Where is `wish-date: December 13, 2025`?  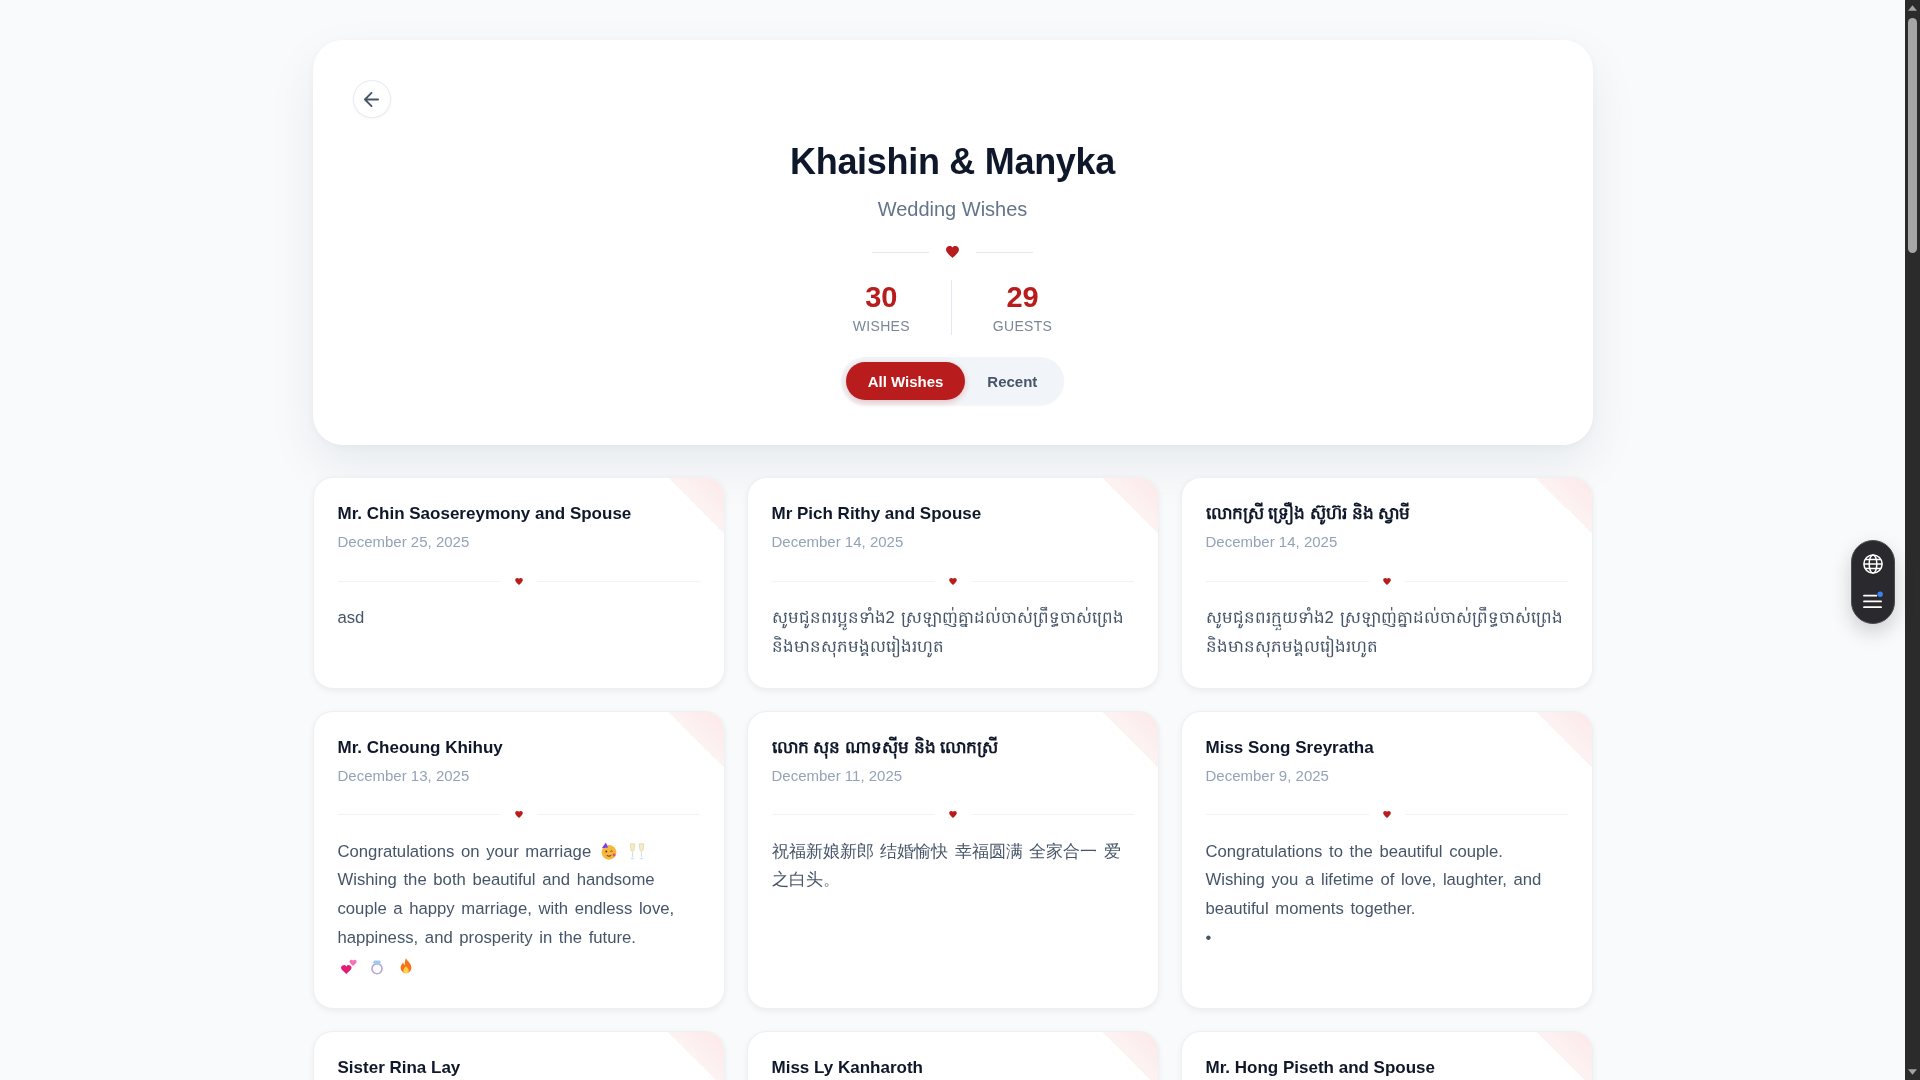 wish-date: December 13, 2025 is located at coordinates (403, 775).